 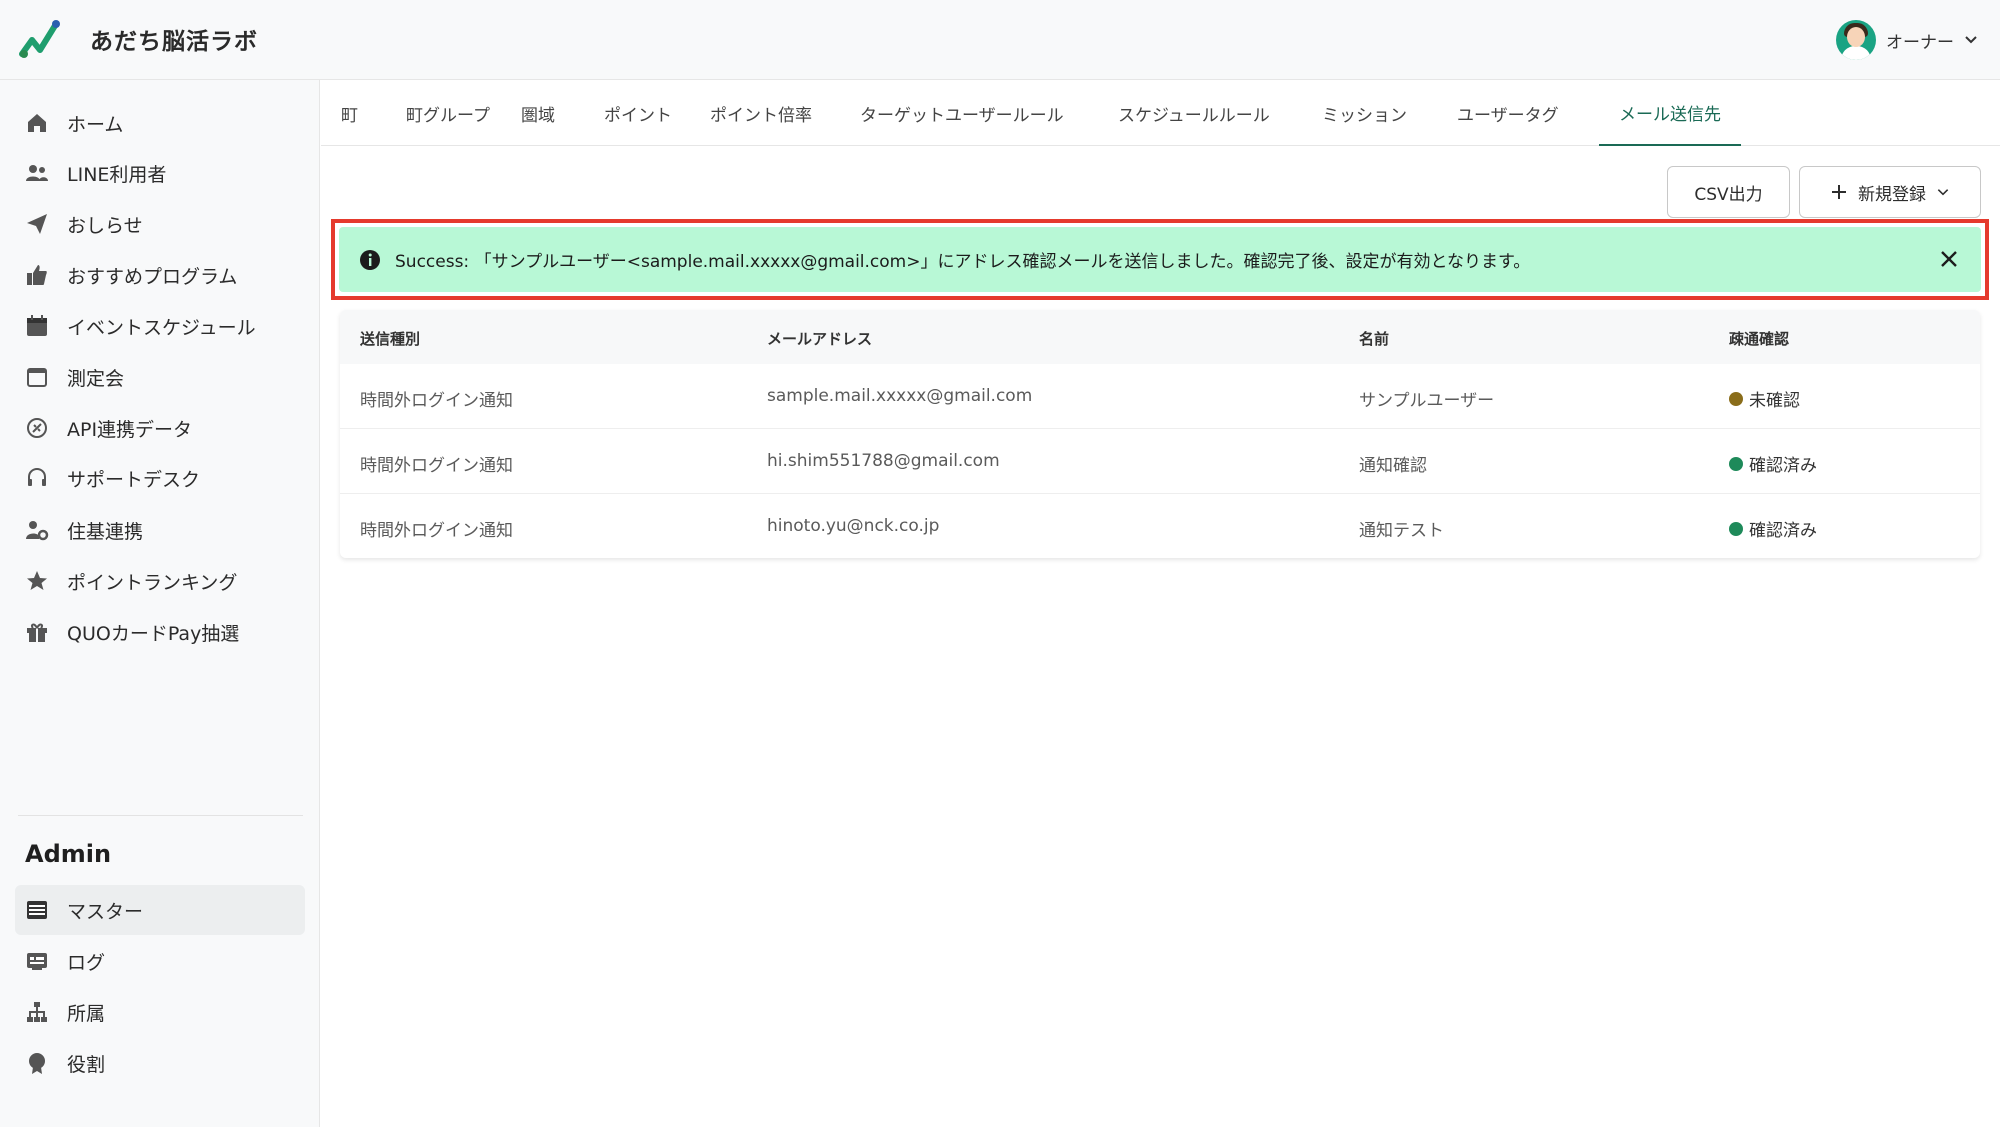 What do you see at coordinates (134, 479) in the screenshot?
I see `sidebar-item-label: サポートデスク` at bounding box center [134, 479].